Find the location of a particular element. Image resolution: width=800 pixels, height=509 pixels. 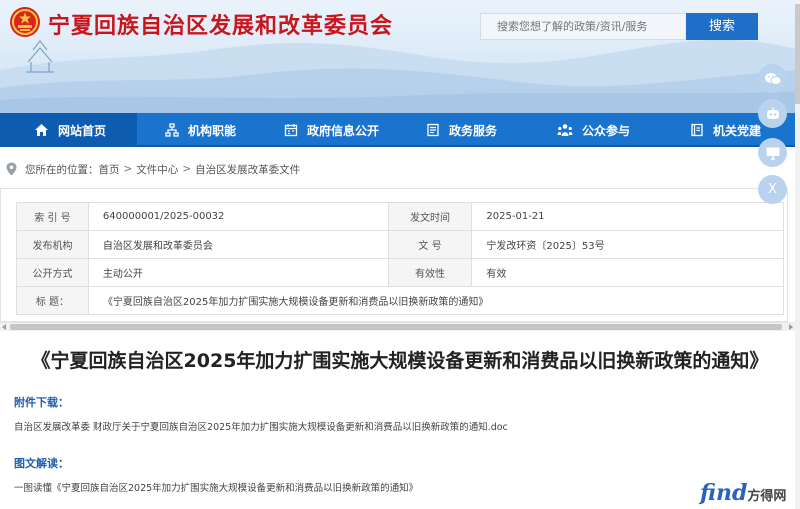

table-row: 发布机构 自治区发展和改革委员会 文 号 宁发改环资〔2025〕53号 is located at coordinates (400, 244).